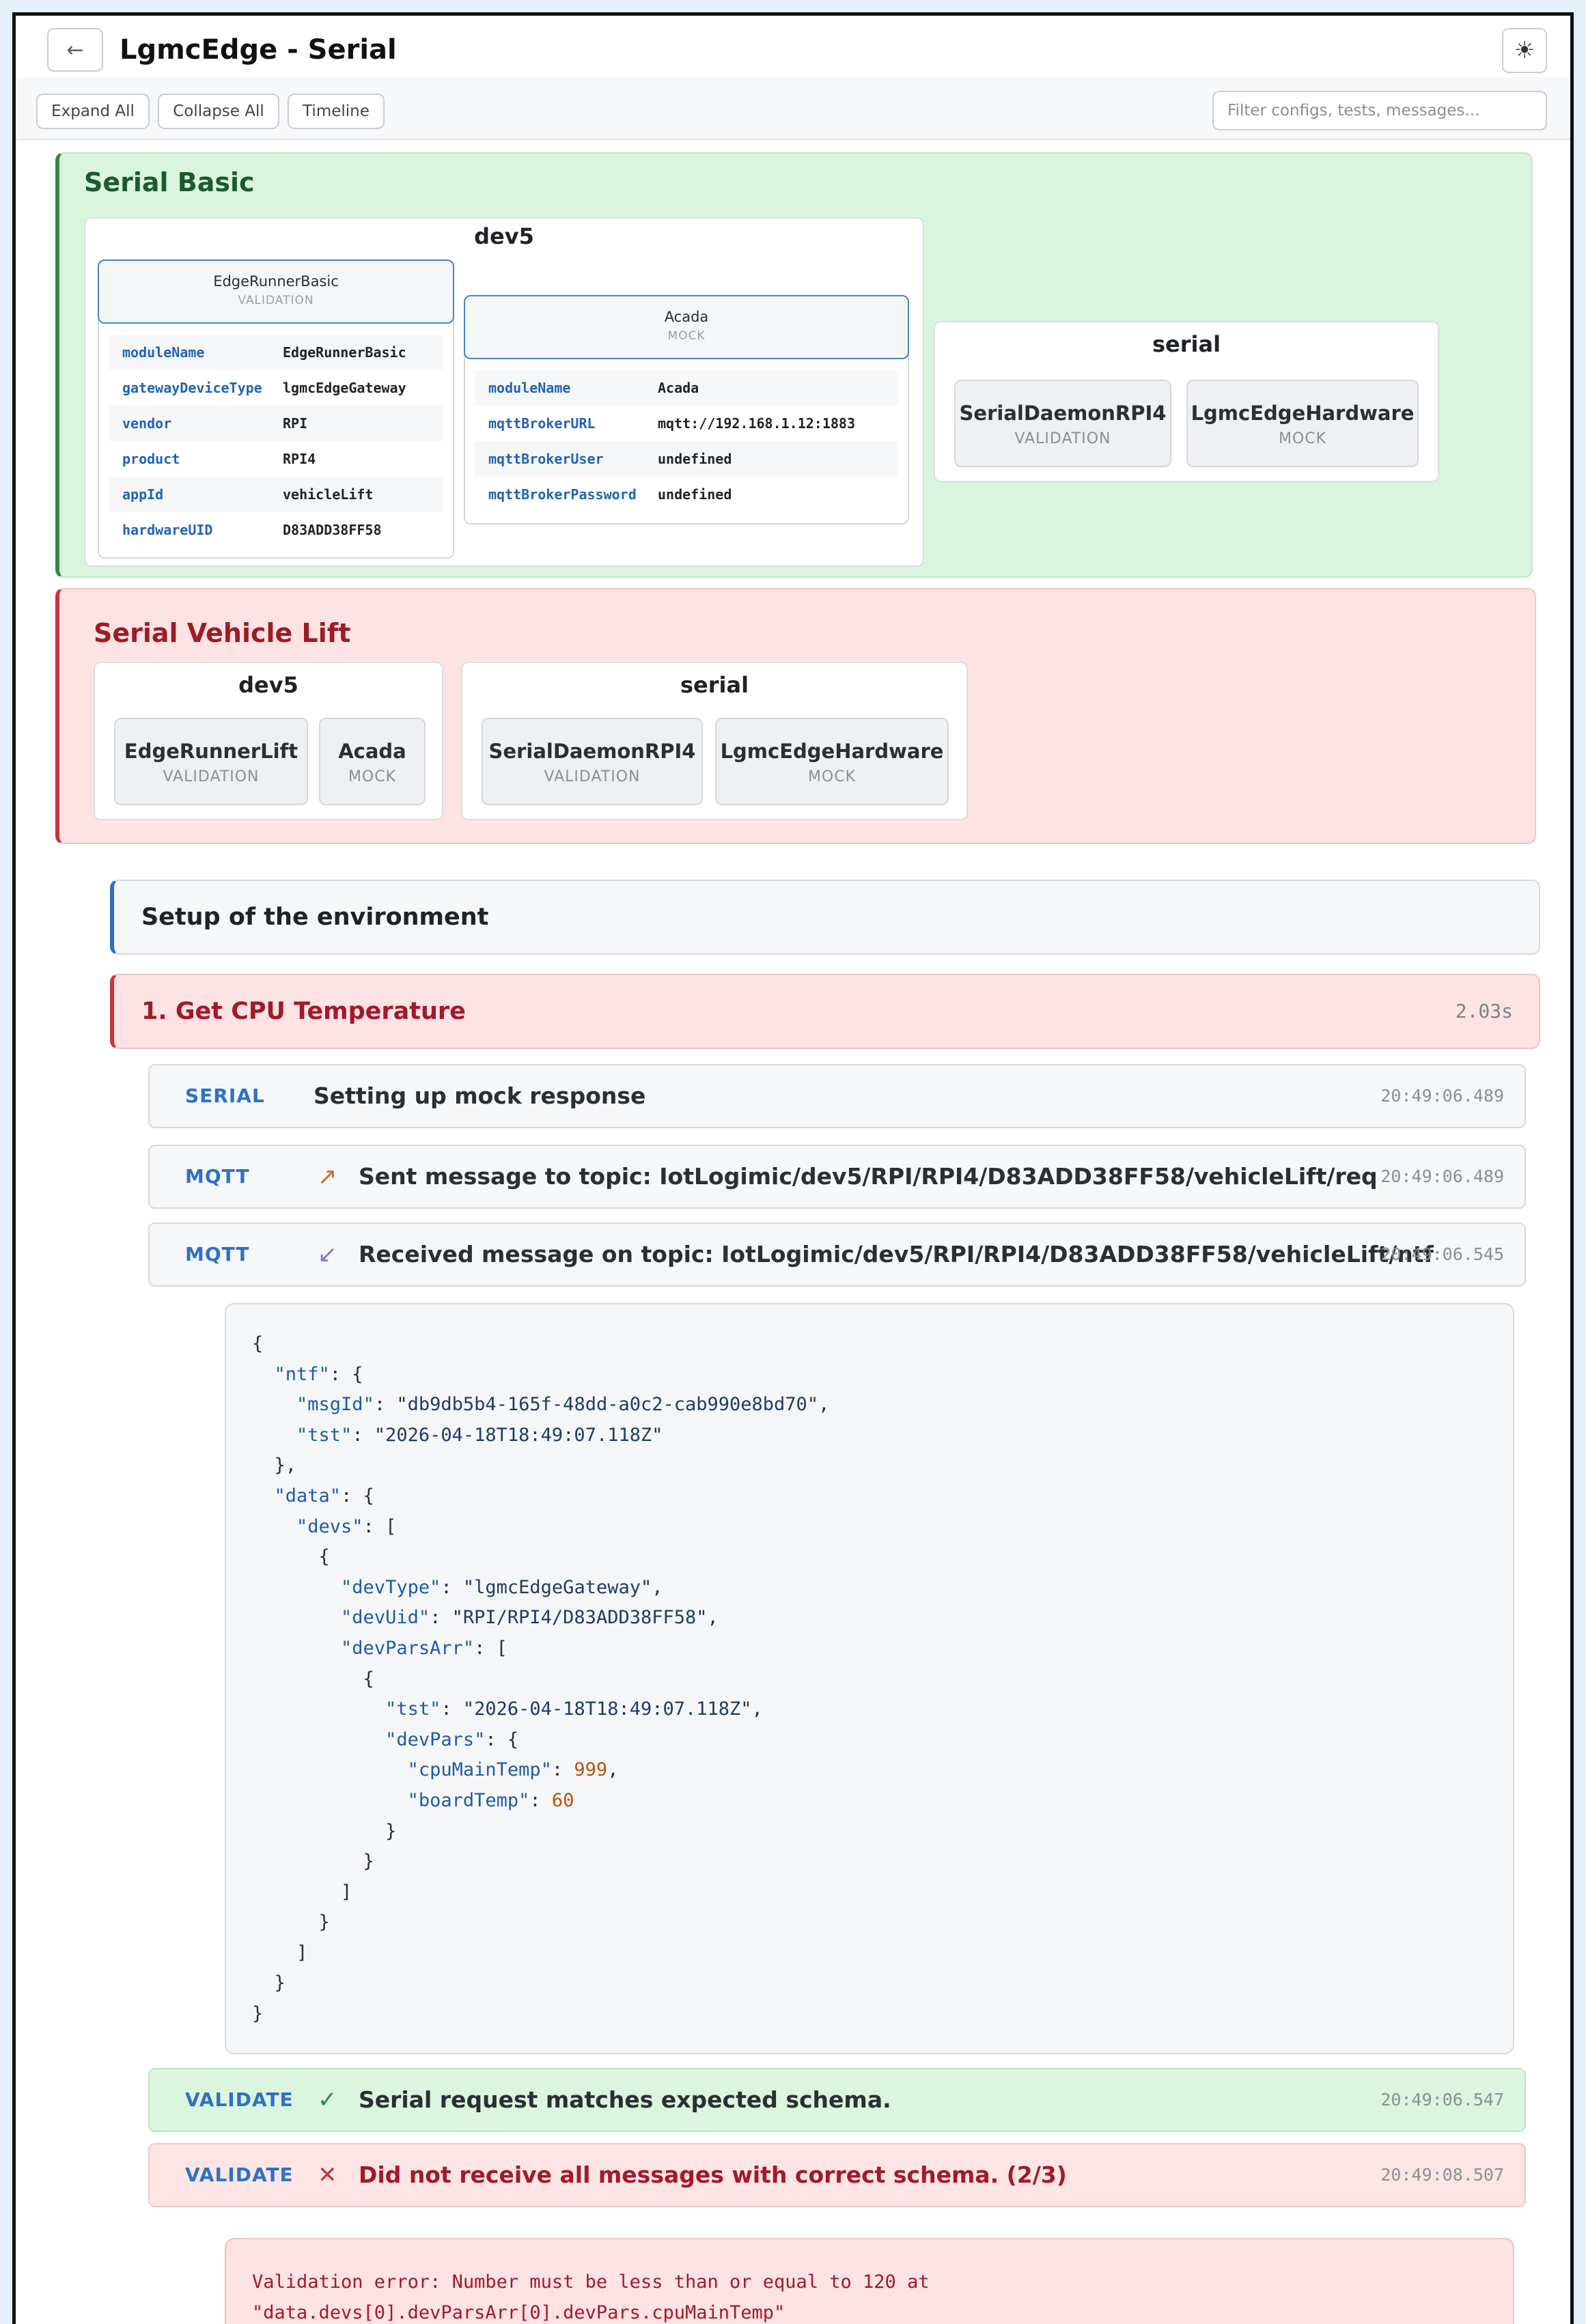 This screenshot has height=2324, width=1586. Describe the element at coordinates (372, 751) in the screenshot. I see `module-name: Acada` at that location.